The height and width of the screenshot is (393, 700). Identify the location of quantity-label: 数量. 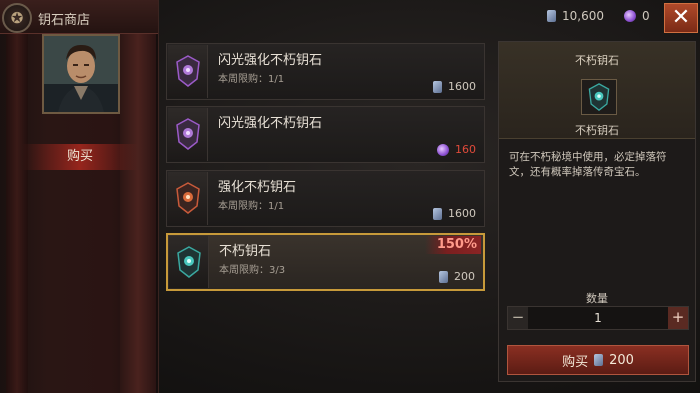
(597, 298).